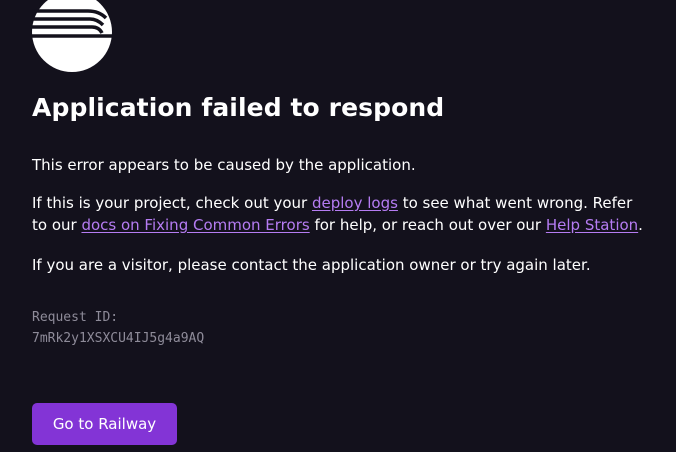 The height and width of the screenshot is (452, 676). Describe the element at coordinates (172, 203) in the screenshot. I see `project-text-prefix: If this is your project, check out your` at that location.